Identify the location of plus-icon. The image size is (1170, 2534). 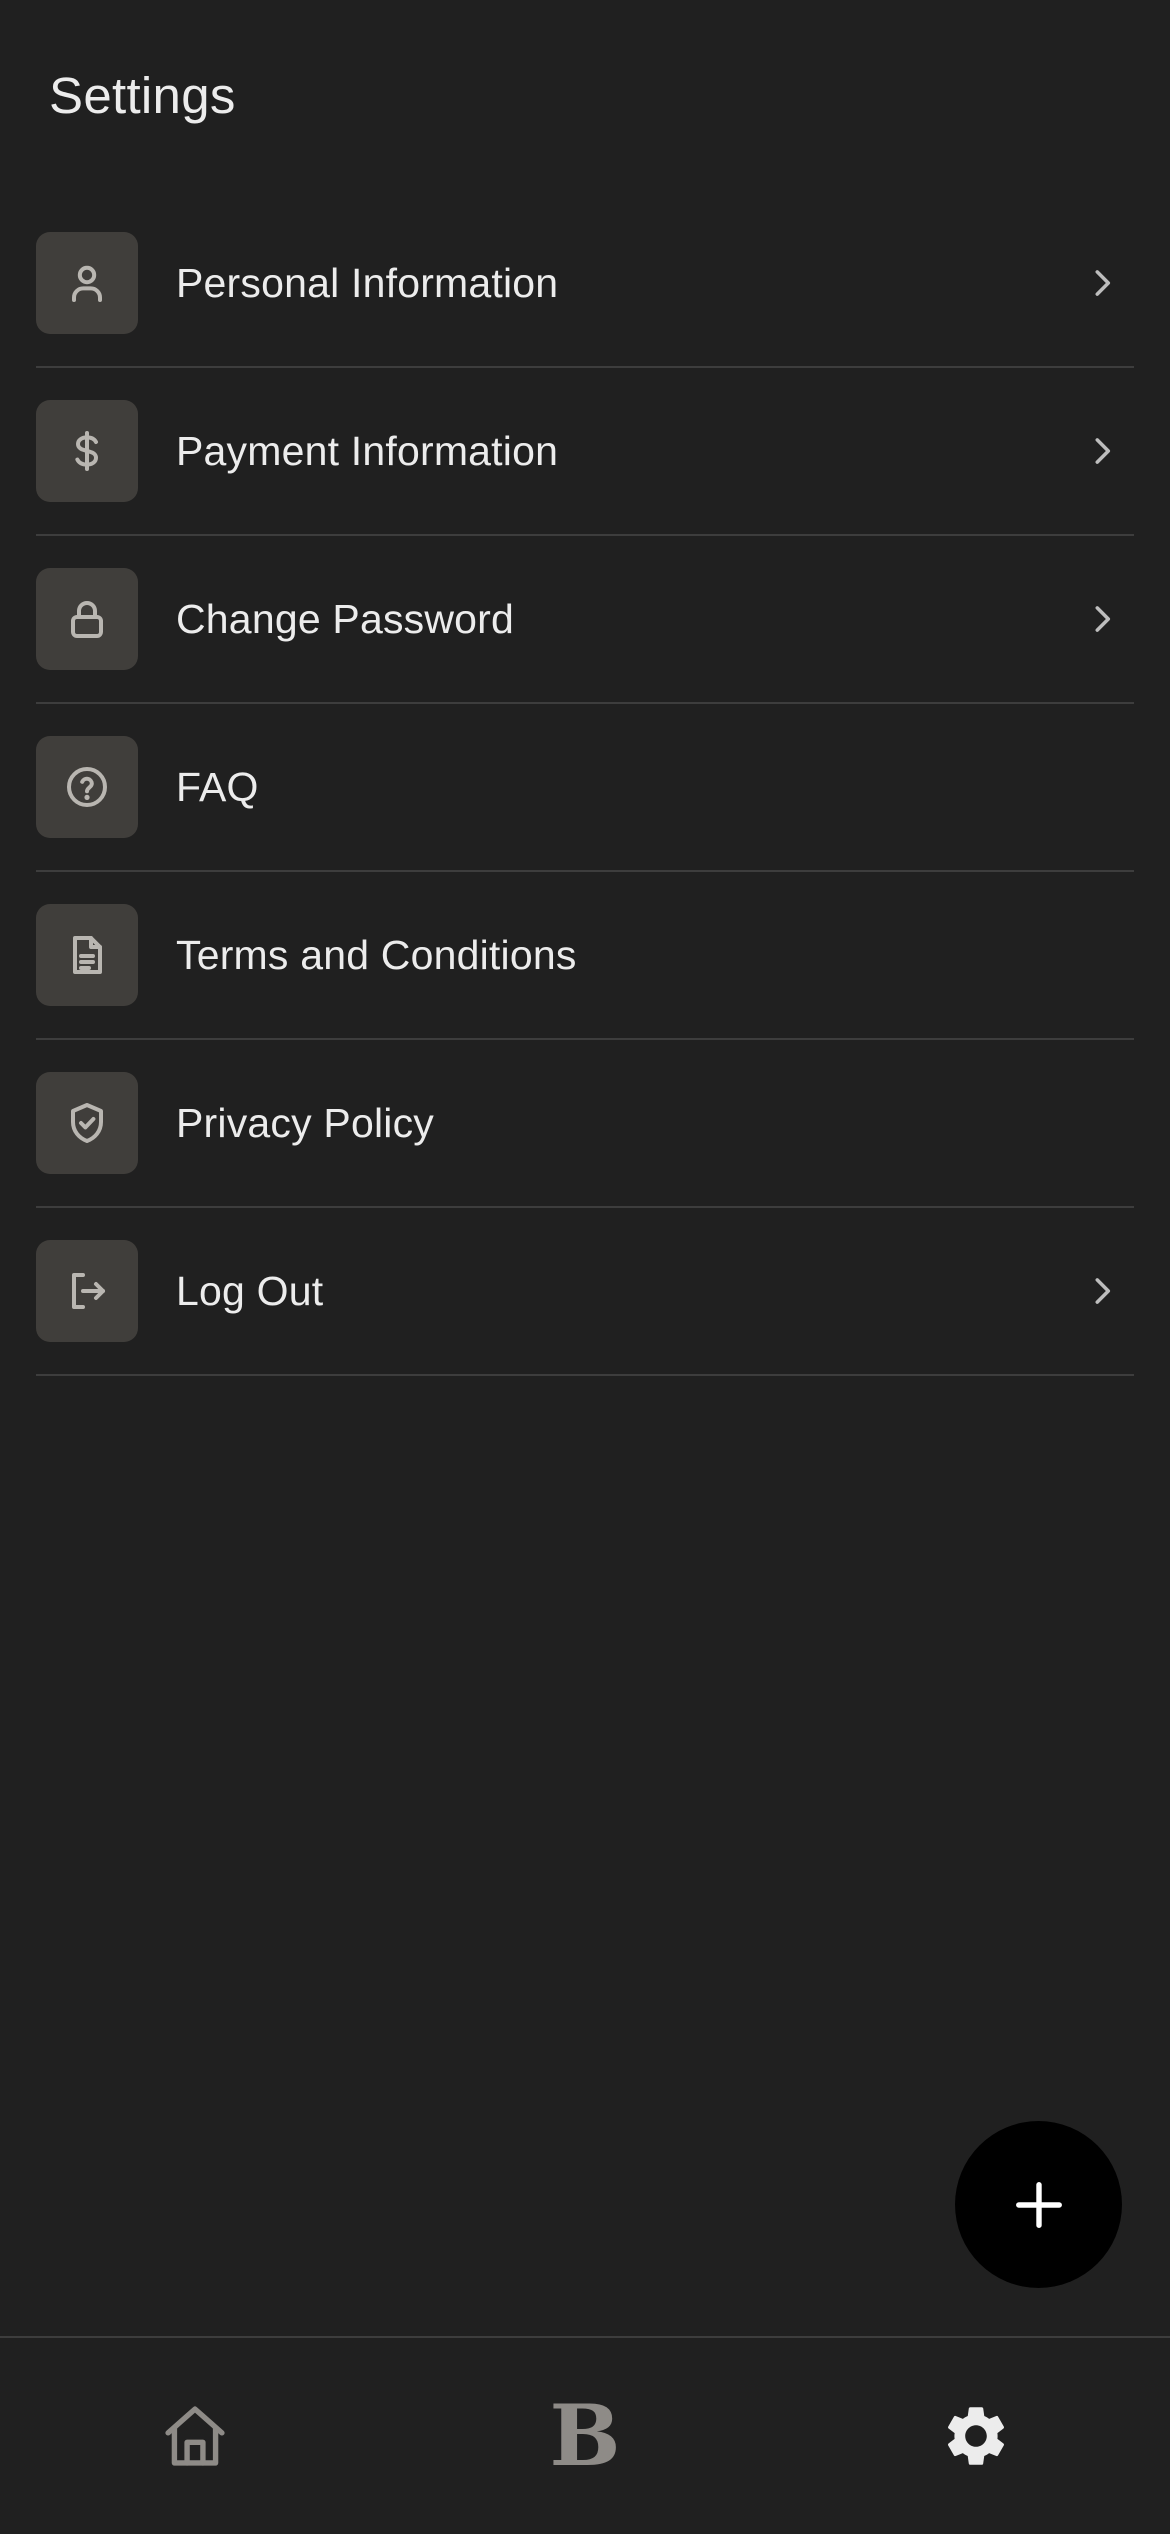
(1038, 2204).